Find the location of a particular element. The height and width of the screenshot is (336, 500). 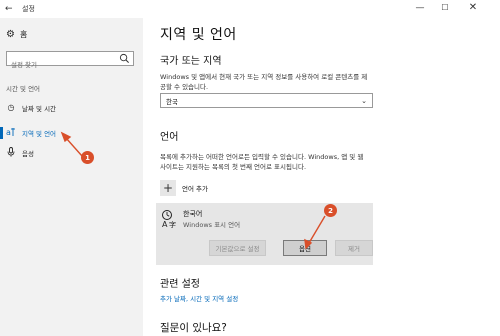

section-label: 시간 및 언어 is located at coordinates (23, 89).